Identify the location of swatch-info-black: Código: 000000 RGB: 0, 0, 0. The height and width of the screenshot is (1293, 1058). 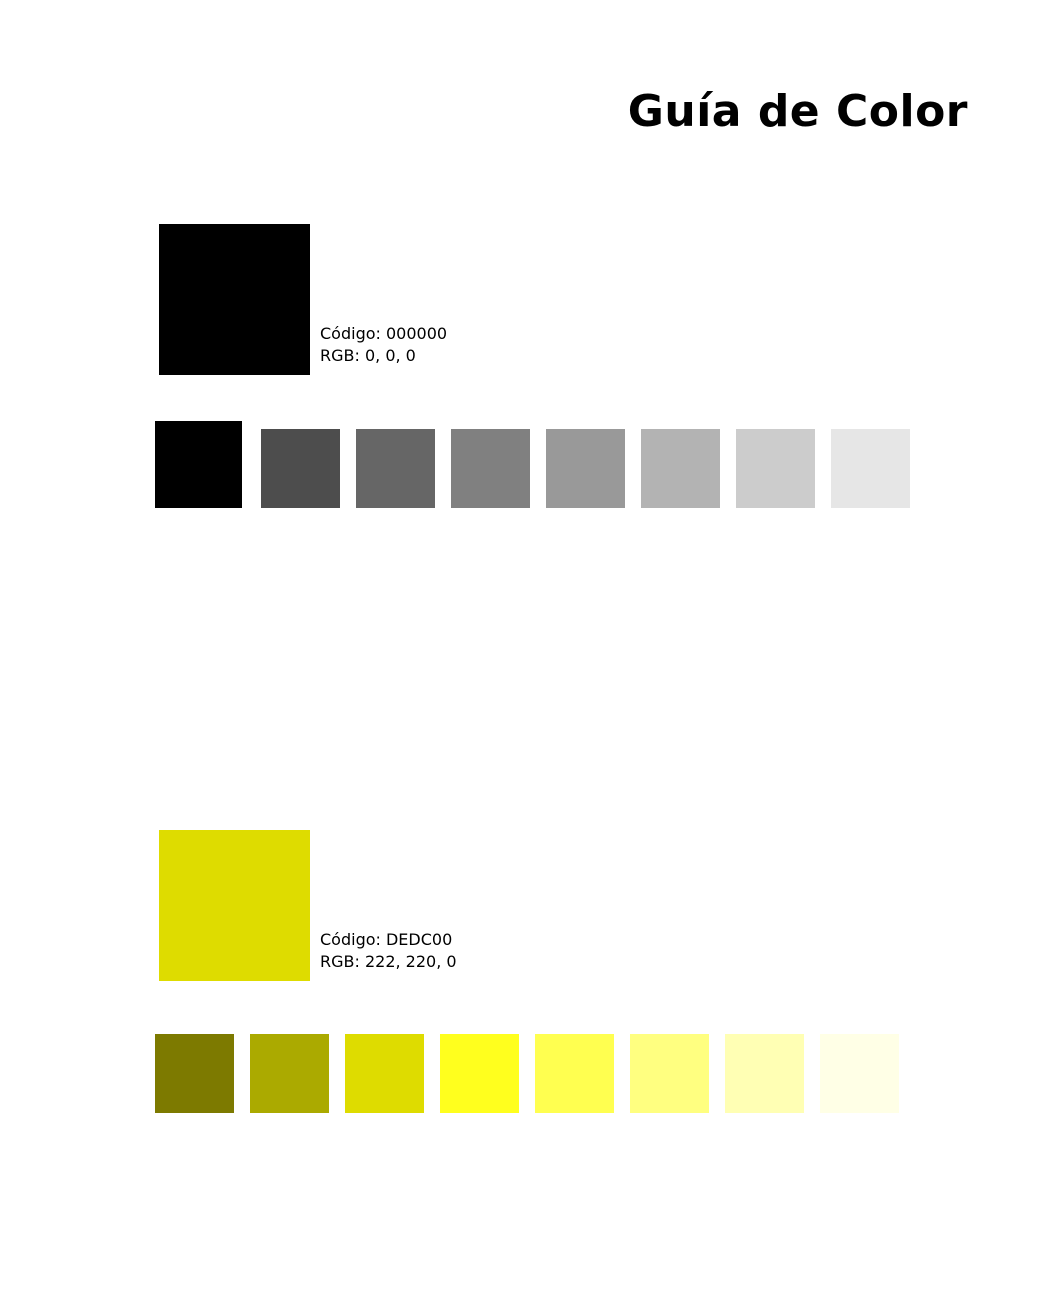
(383, 345).